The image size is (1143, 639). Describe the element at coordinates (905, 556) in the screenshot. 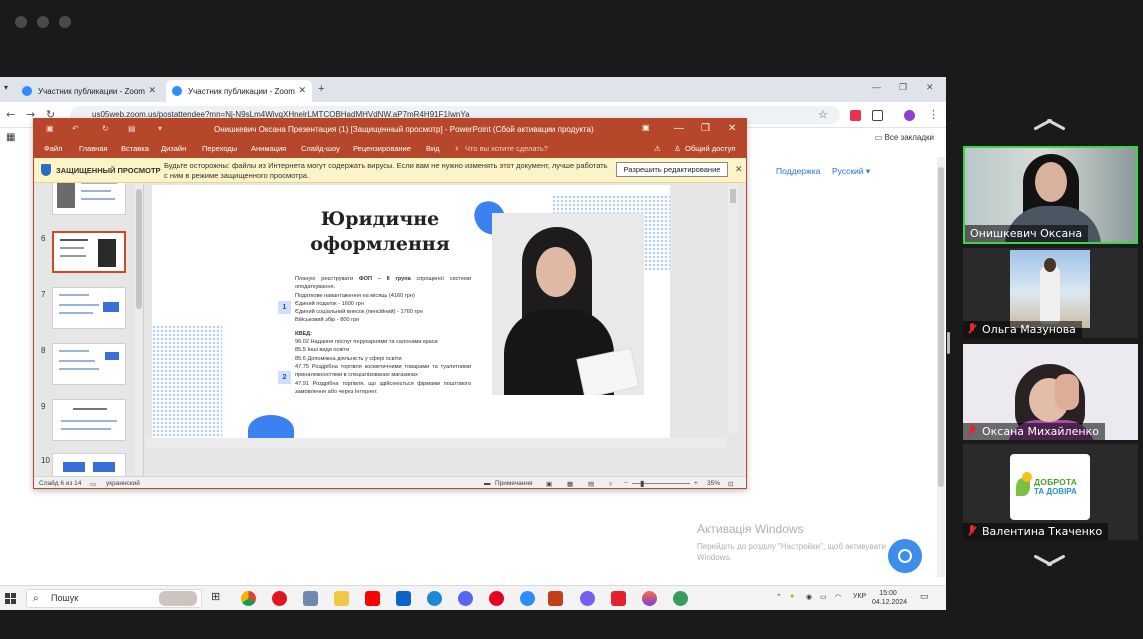

I see `chat-bubble-icon` at that location.